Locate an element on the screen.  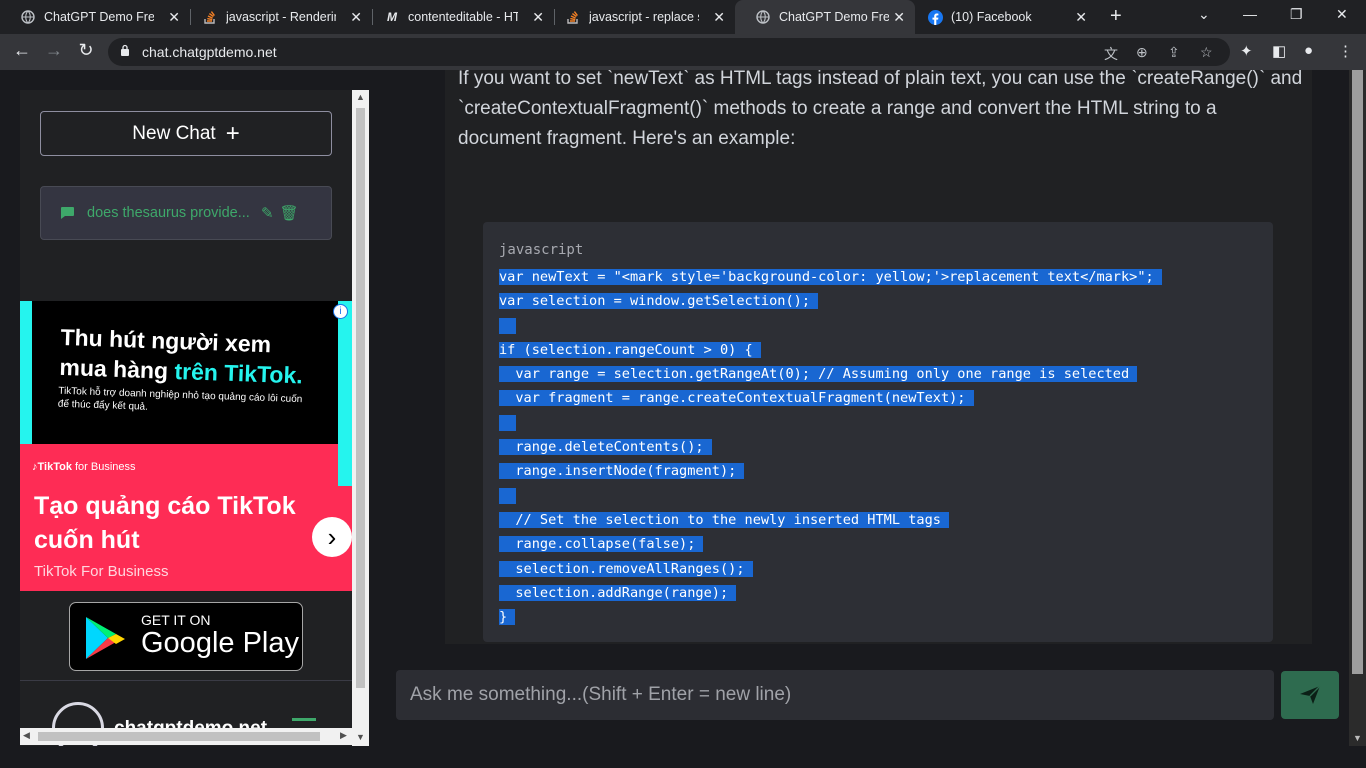
minimize-icon: — is located at coordinates (1250, 14).